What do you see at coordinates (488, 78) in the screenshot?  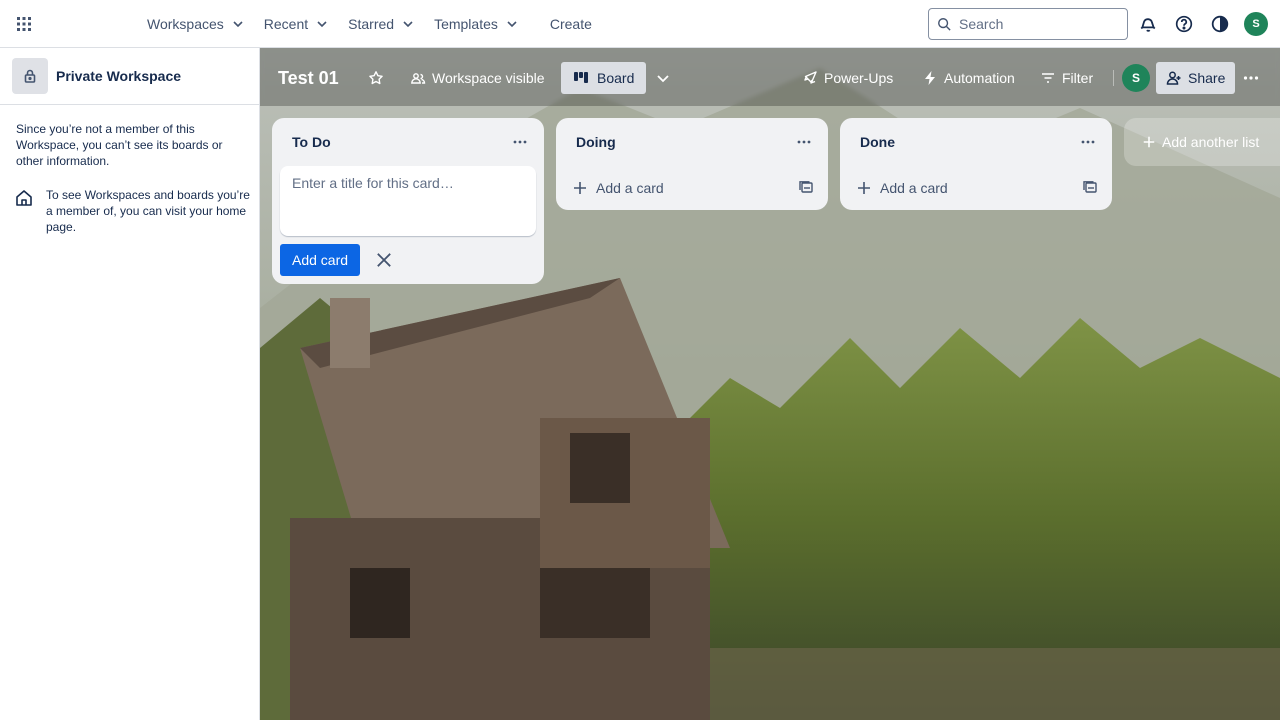 I see `workspace-visible-label: Workspace visible` at bounding box center [488, 78].